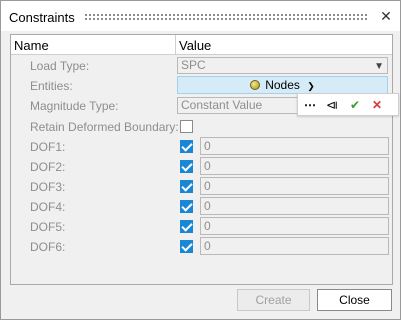 The height and width of the screenshot is (320, 401). What do you see at coordinates (294, 186) in the screenshot?
I see `dof3-value-field: 0` at bounding box center [294, 186].